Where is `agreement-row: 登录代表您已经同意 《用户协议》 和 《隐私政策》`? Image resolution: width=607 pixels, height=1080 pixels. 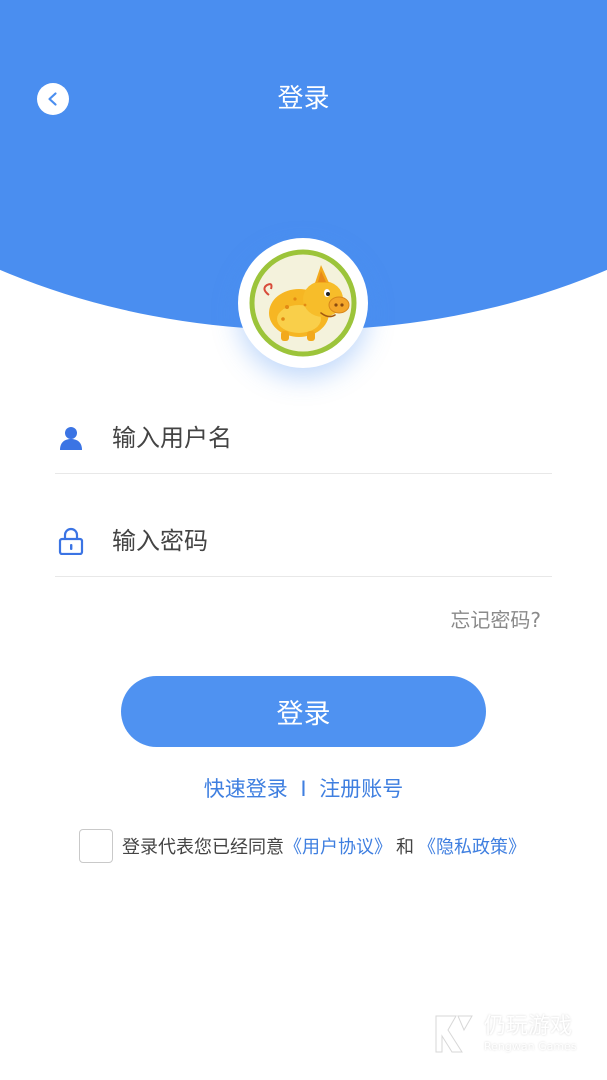 agreement-row: 登录代表您已经同意 《用户协议》 和 《隐私政策》 is located at coordinates (302, 846).